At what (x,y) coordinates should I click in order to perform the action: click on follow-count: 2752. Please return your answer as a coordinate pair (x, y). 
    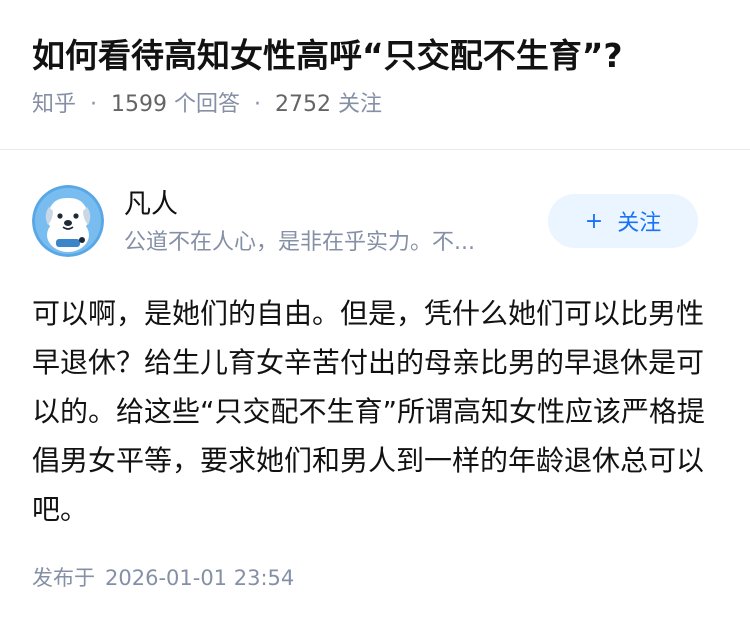
    Looking at the image, I should click on (303, 104).